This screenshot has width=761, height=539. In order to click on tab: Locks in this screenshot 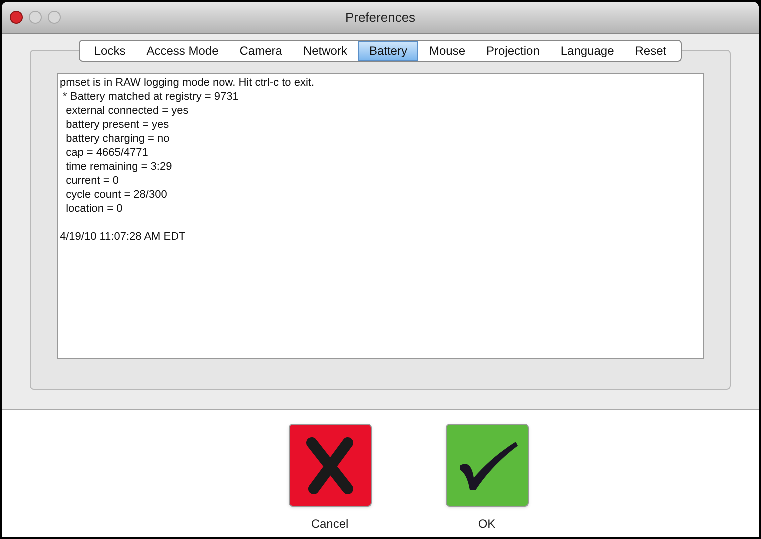, I will do `click(110, 51)`.